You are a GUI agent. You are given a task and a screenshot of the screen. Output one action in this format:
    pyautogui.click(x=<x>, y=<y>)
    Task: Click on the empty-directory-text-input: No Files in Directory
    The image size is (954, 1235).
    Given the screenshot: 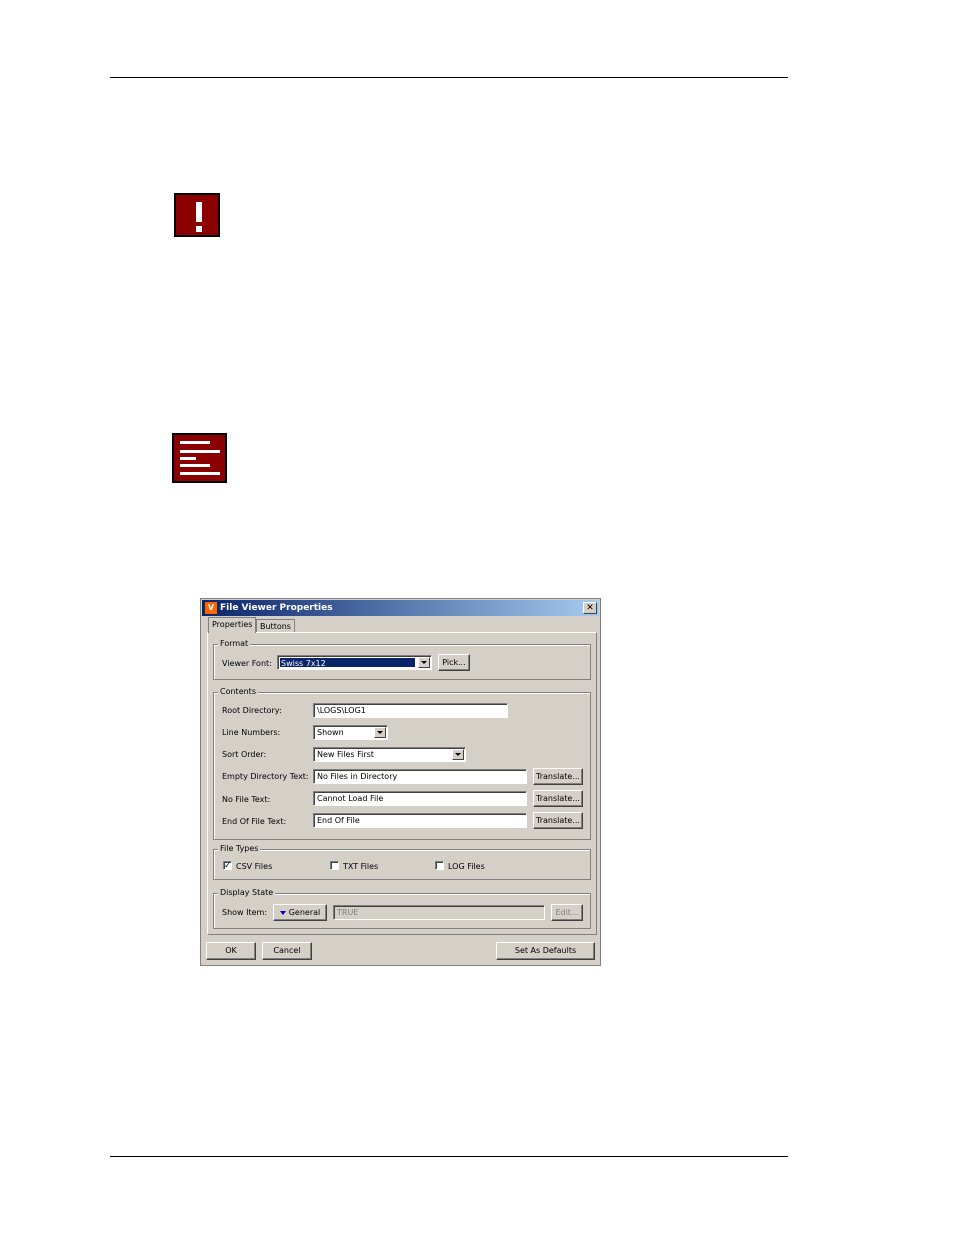 What is the action you would take?
    pyautogui.click(x=420, y=776)
    